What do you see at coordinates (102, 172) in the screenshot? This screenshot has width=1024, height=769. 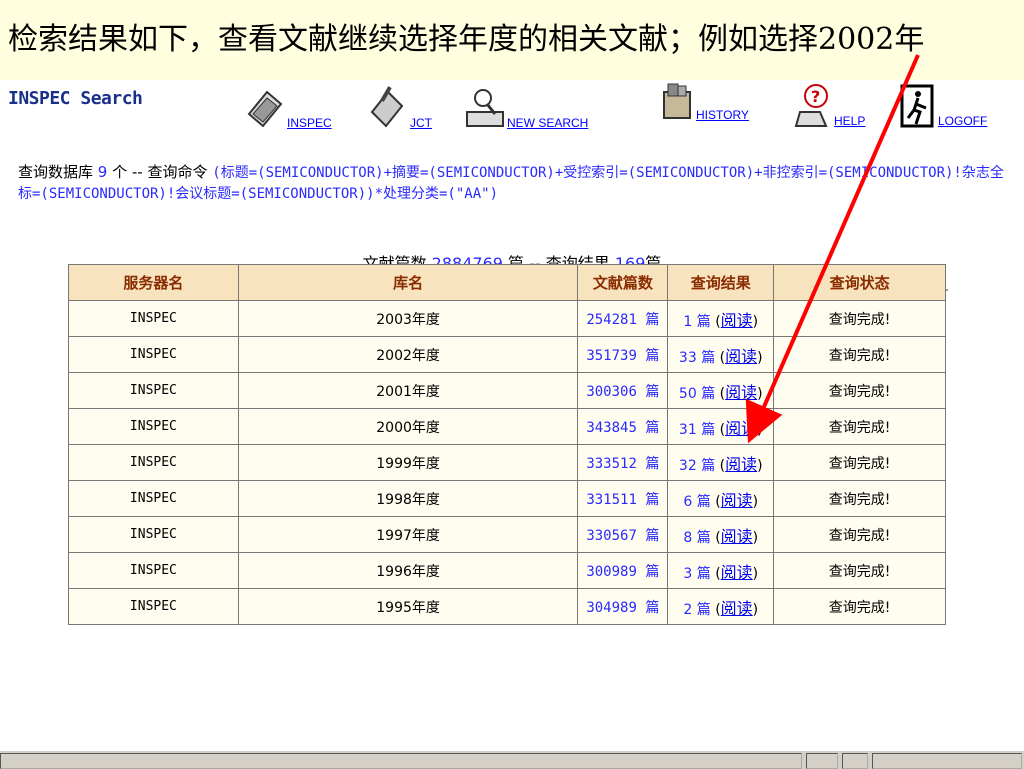 I see `database-count: 9` at bounding box center [102, 172].